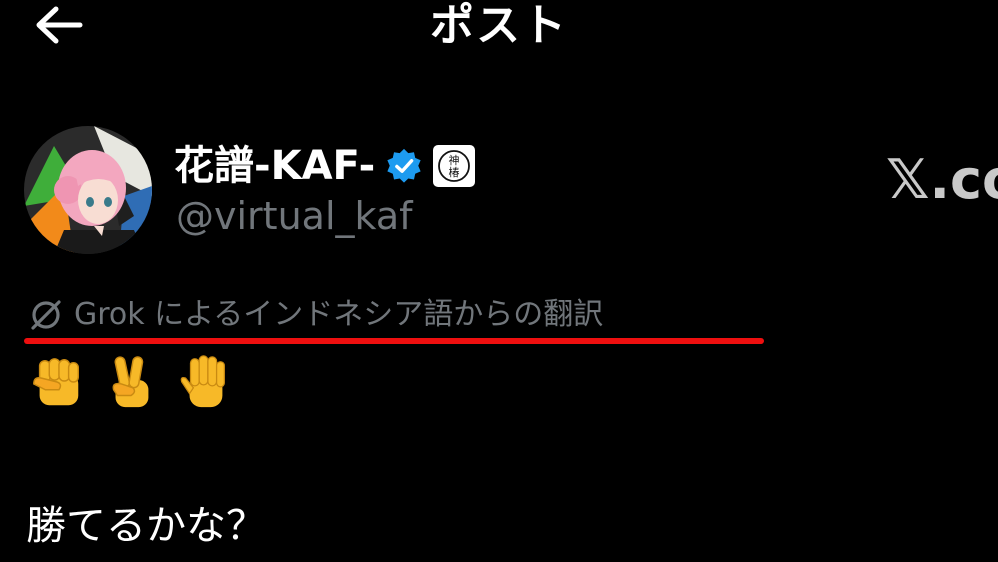 This screenshot has width=998, height=562. I want to click on top-bar: ポスト, so click(499, 28).